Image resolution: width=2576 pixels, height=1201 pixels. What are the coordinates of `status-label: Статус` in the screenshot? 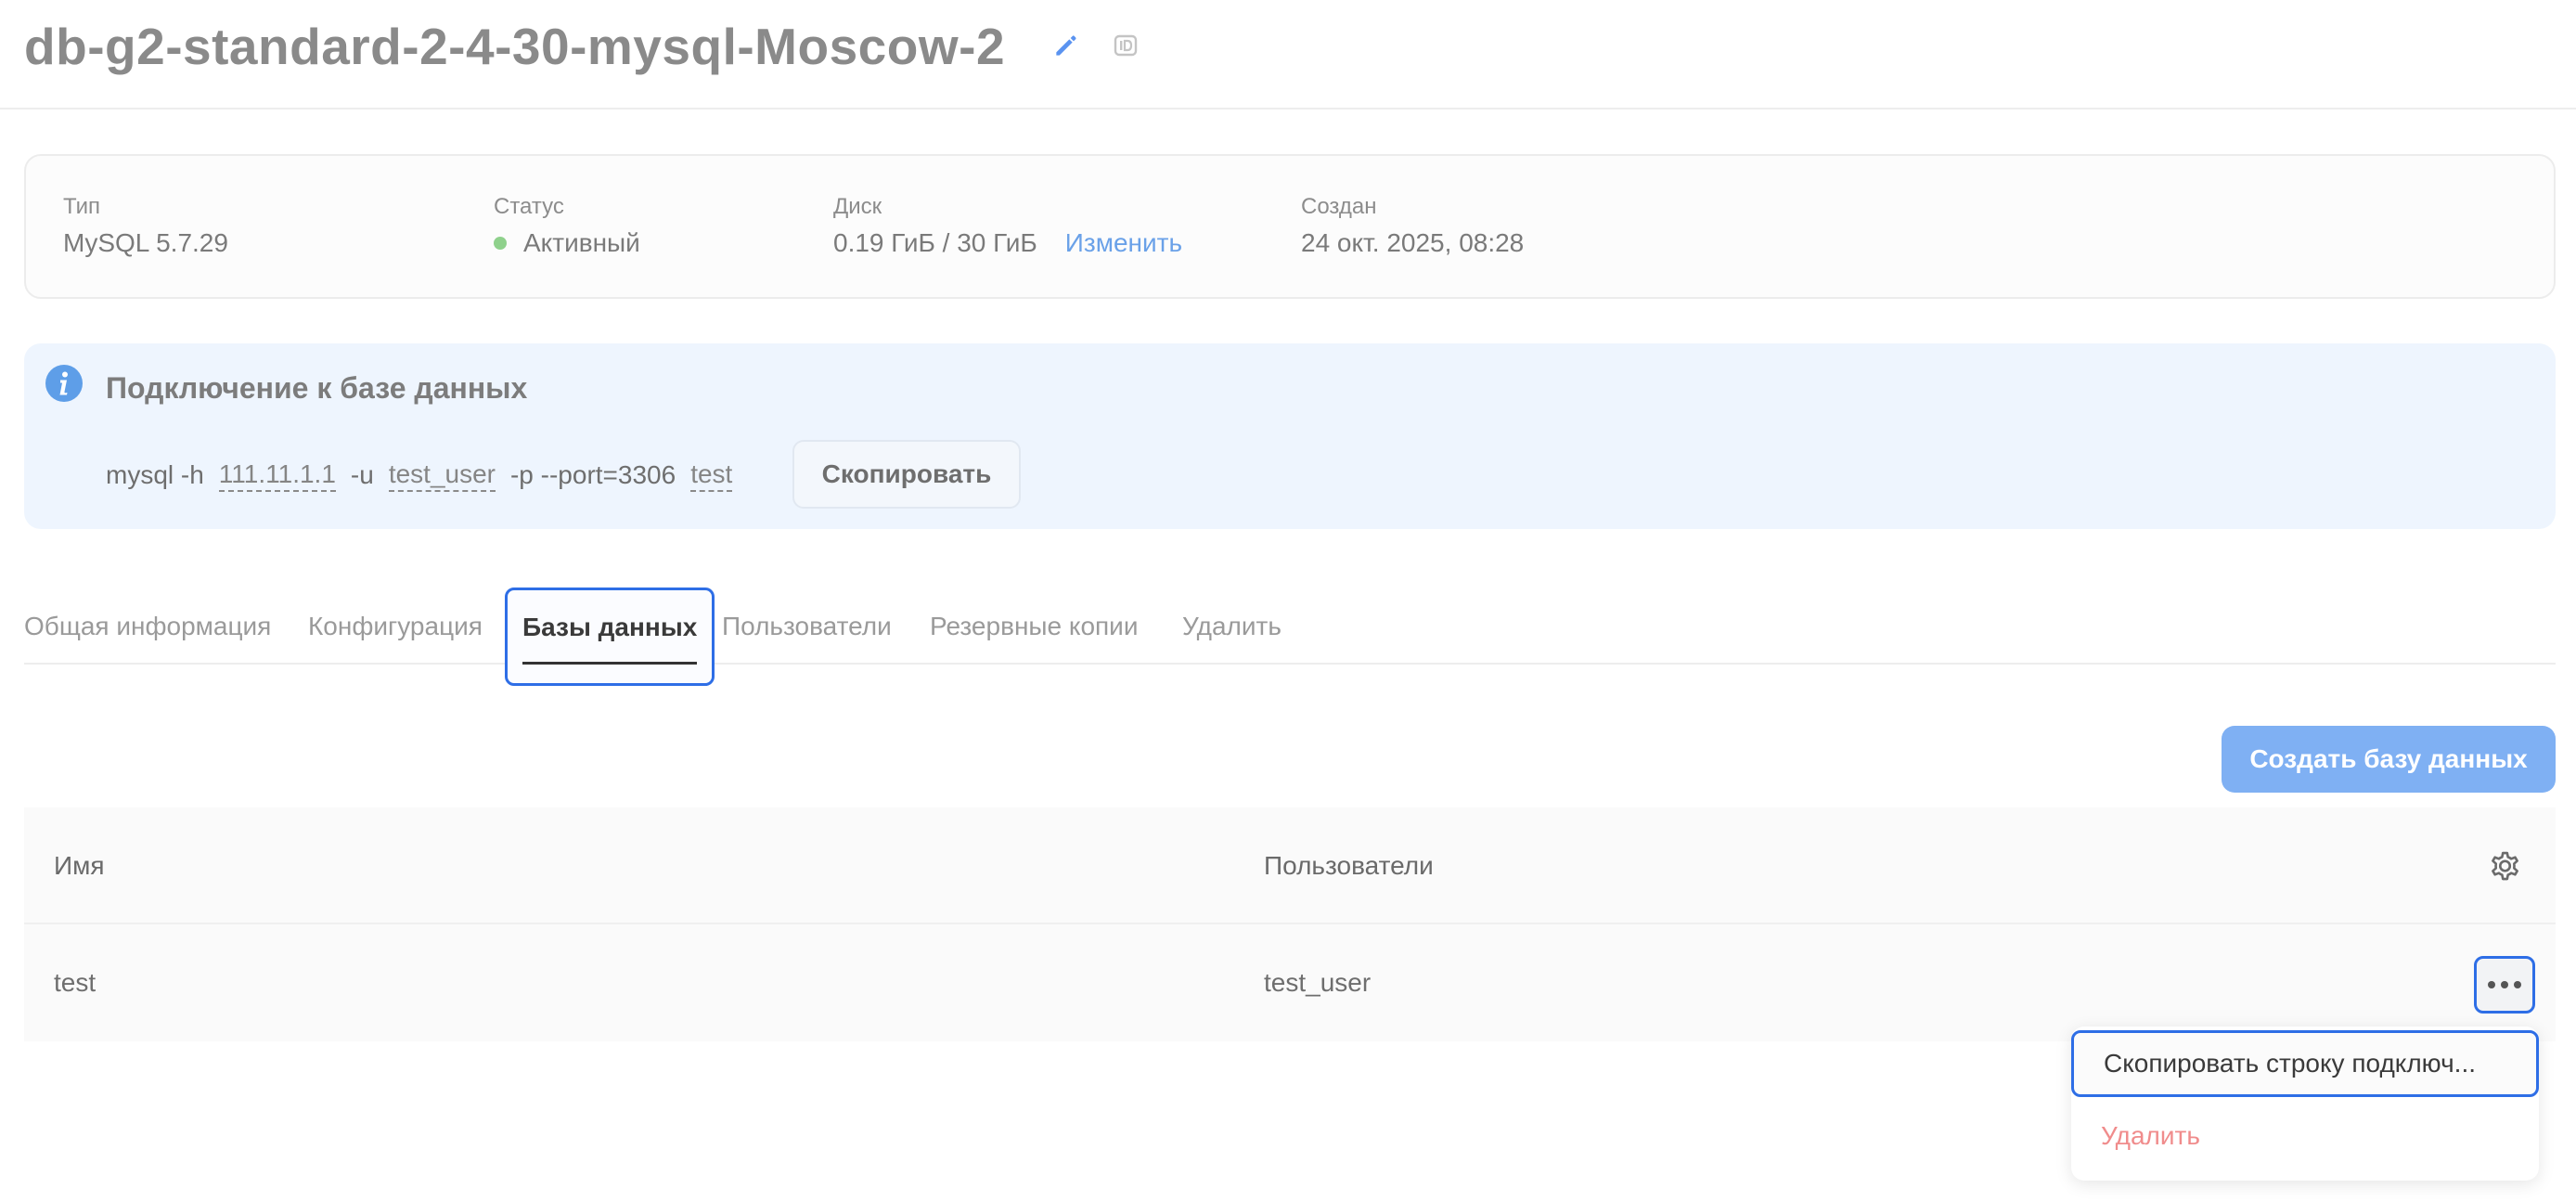 It's located at (529, 207).